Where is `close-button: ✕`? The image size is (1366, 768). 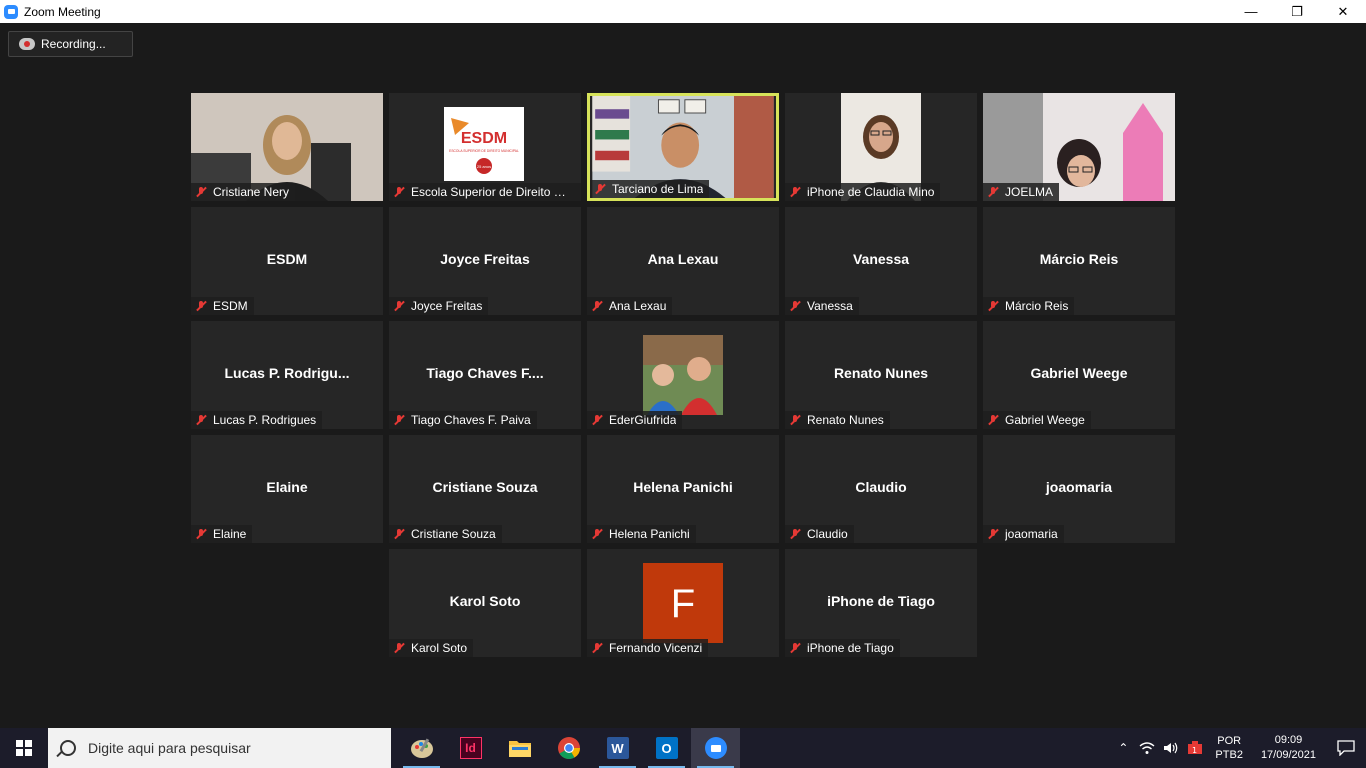
close-button: ✕ is located at coordinates (1343, 11).